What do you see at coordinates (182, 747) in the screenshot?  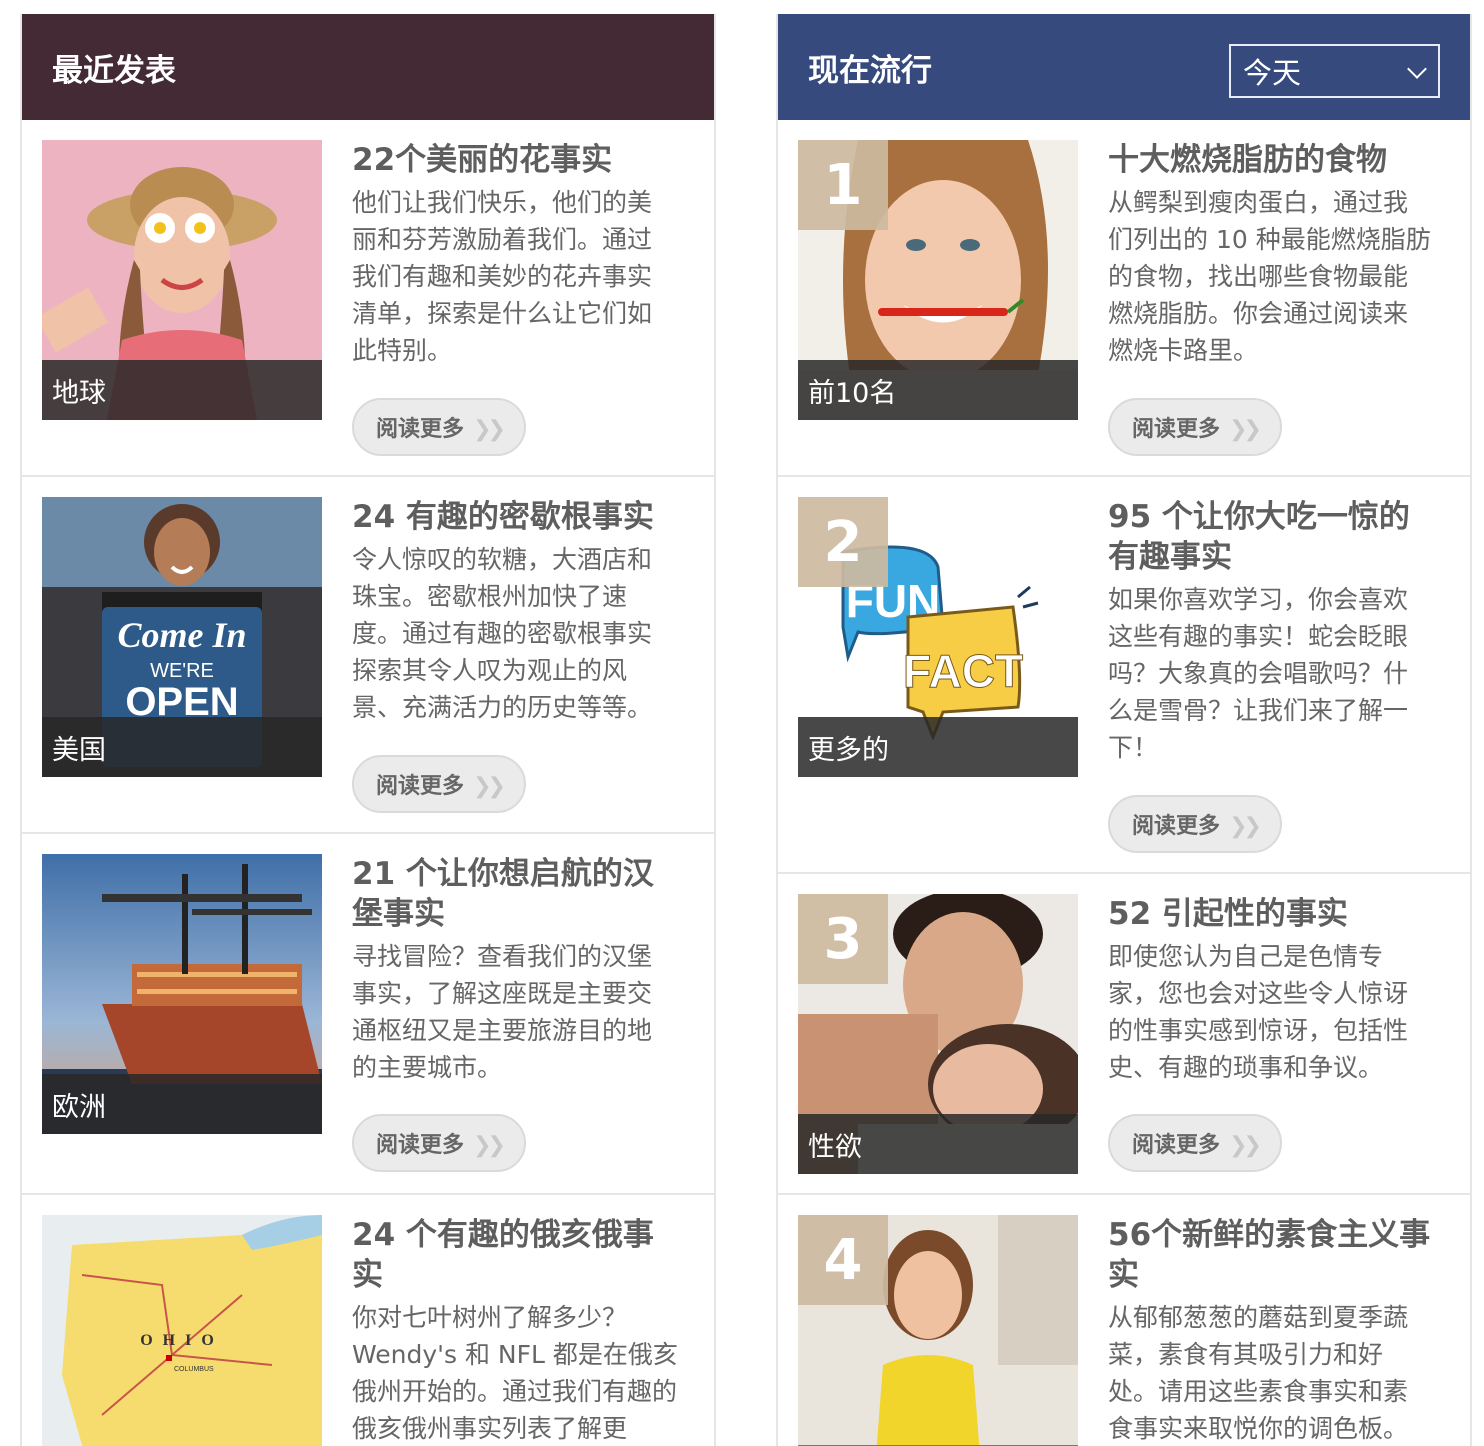 I see `category-label: 美国` at bounding box center [182, 747].